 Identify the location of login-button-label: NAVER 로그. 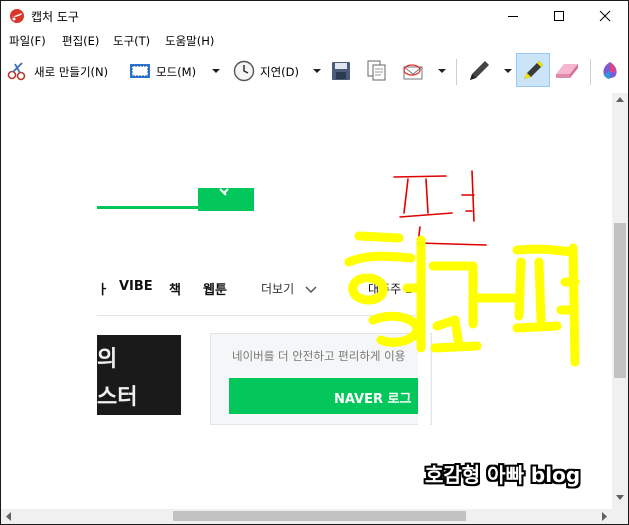
(373, 399).